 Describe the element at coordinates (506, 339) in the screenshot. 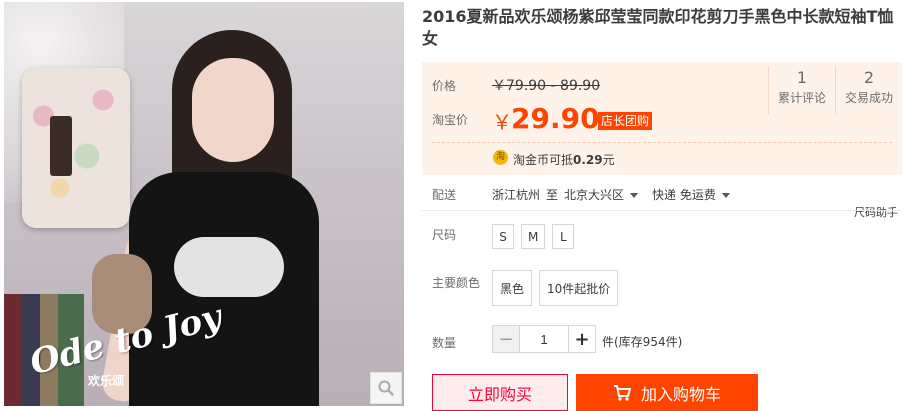

I see `quantity-decrease-button: −` at that location.